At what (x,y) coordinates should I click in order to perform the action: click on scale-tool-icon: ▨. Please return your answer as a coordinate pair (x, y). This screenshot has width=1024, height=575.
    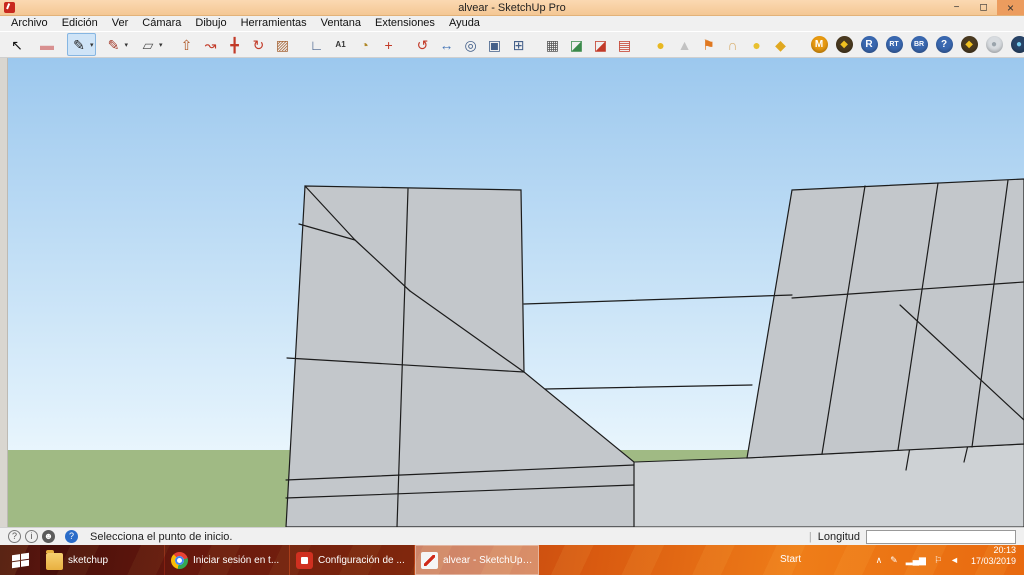
    Looking at the image, I should click on (282, 44).